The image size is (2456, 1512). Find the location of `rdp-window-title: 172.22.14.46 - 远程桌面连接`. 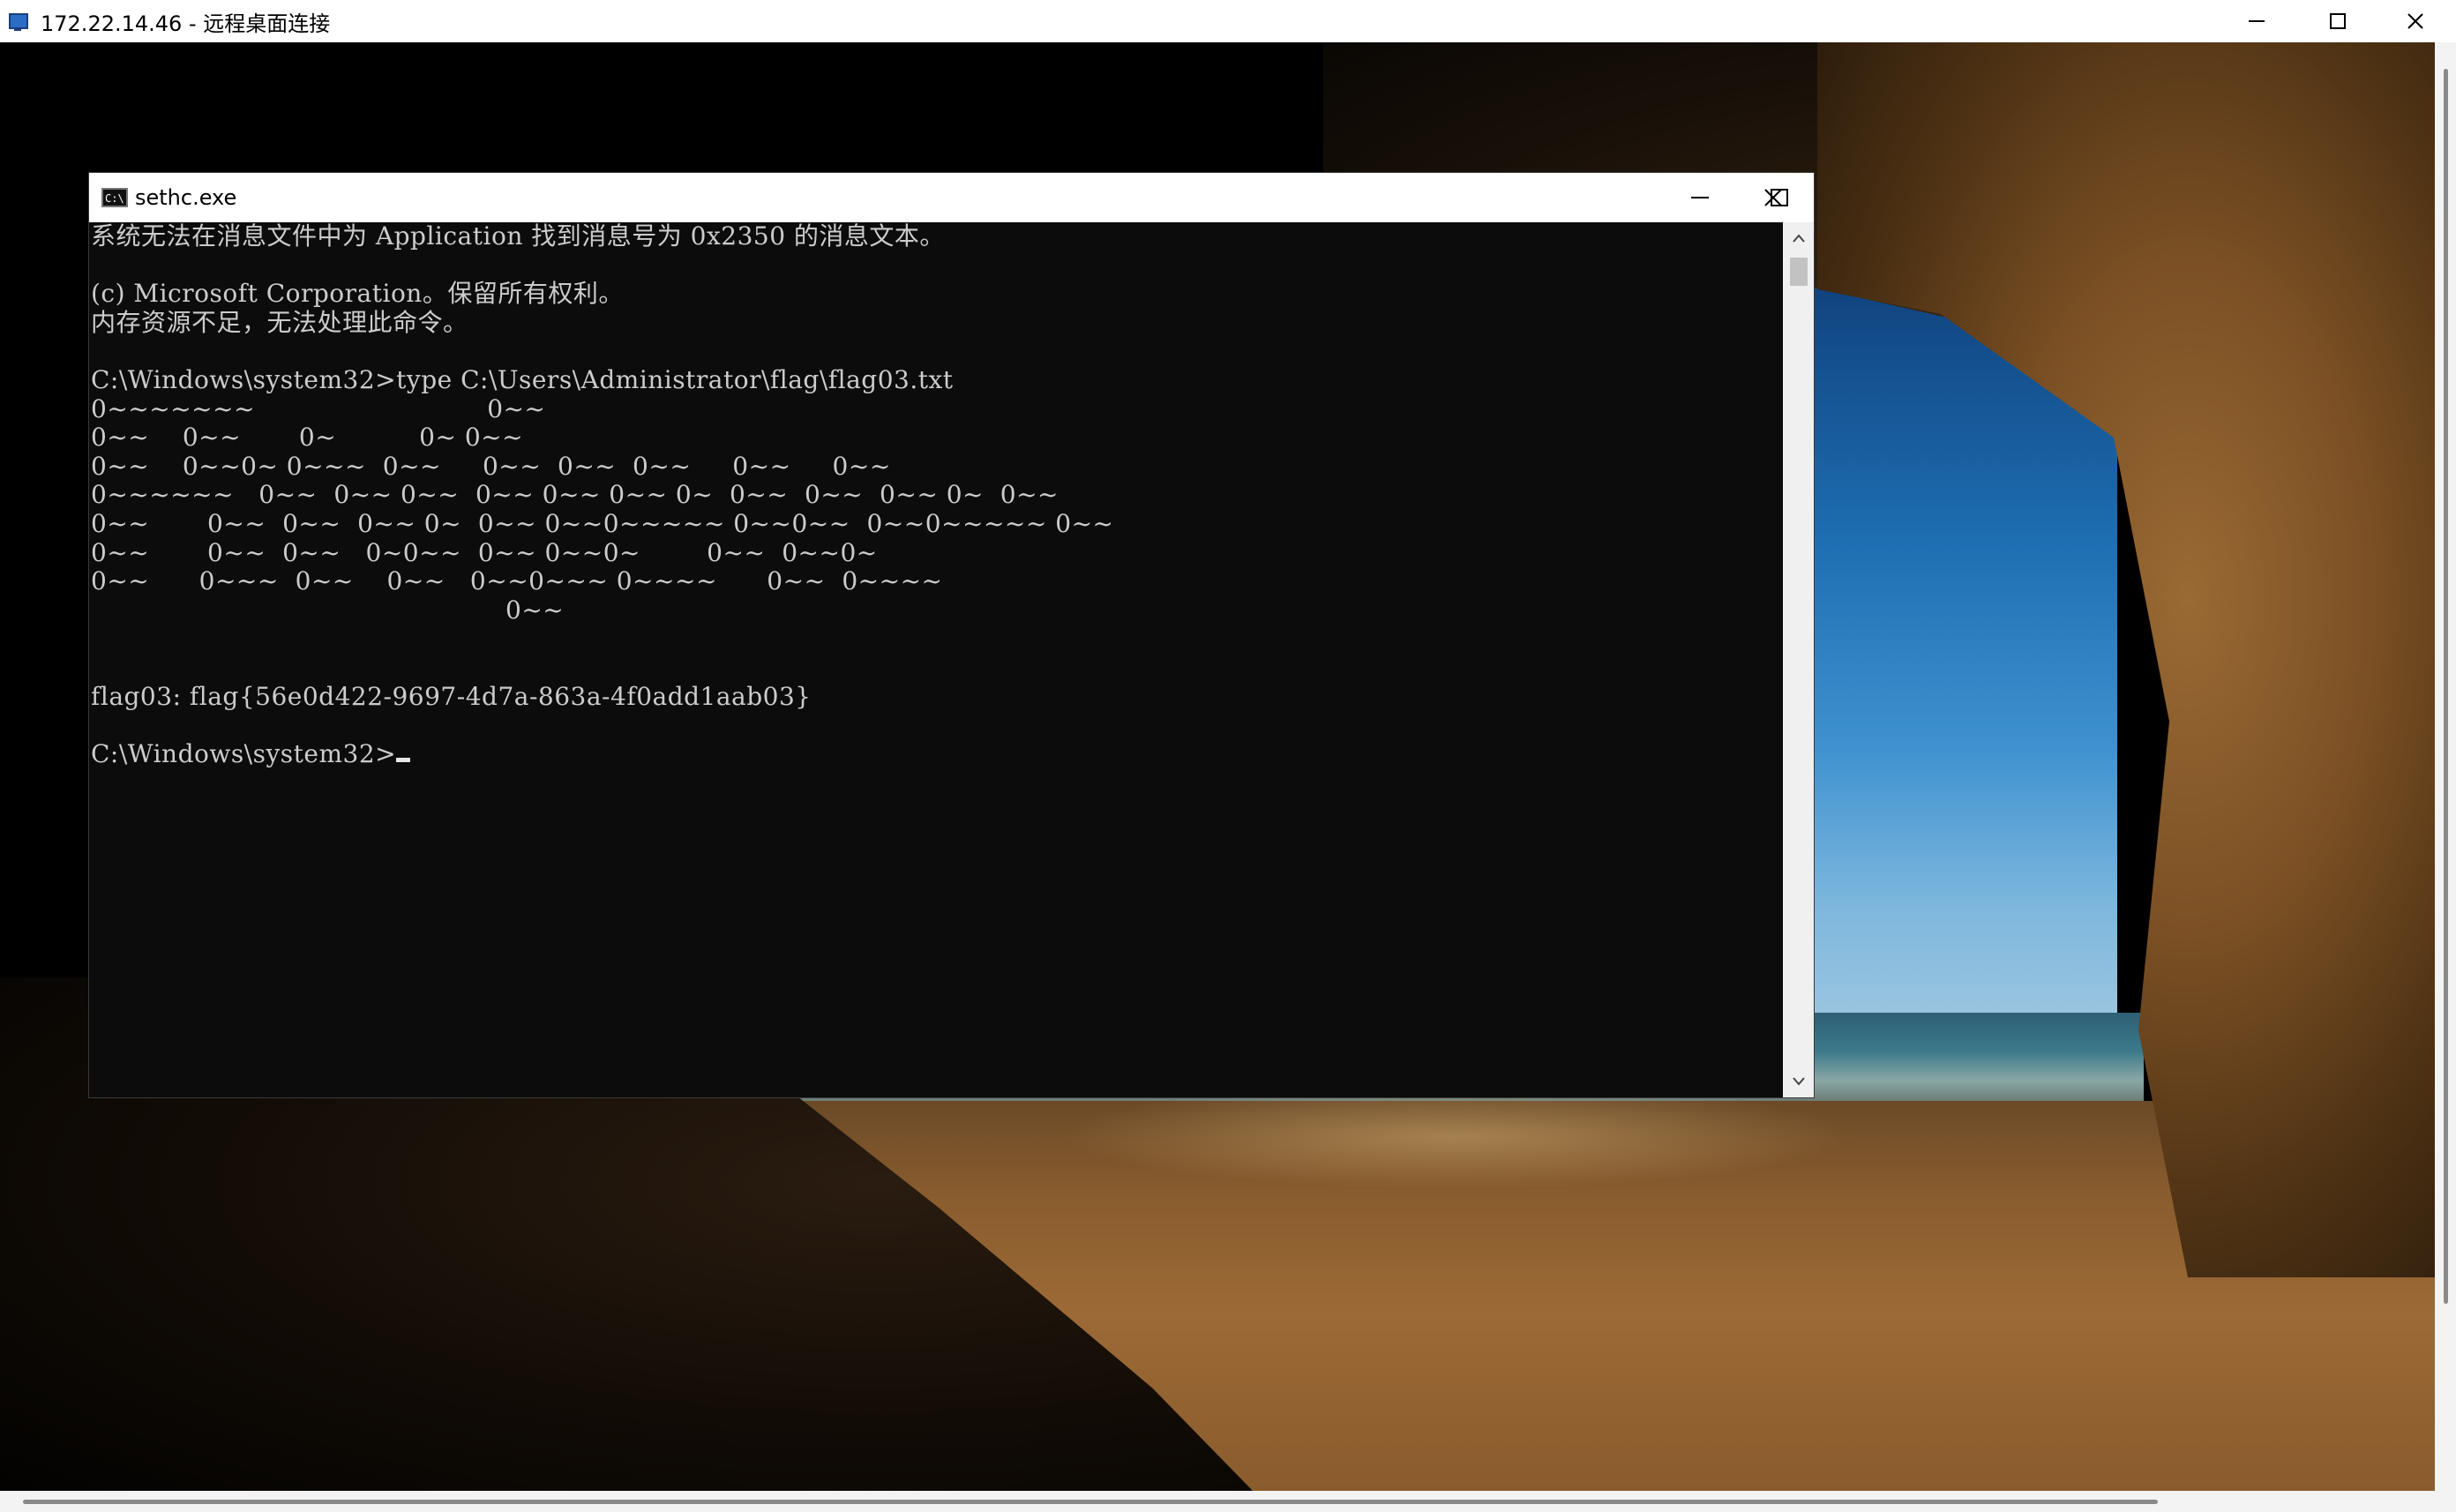

rdp-window-title: 172.22.14.46 - 远程桌面连接 is located at coordinates (186, 23).